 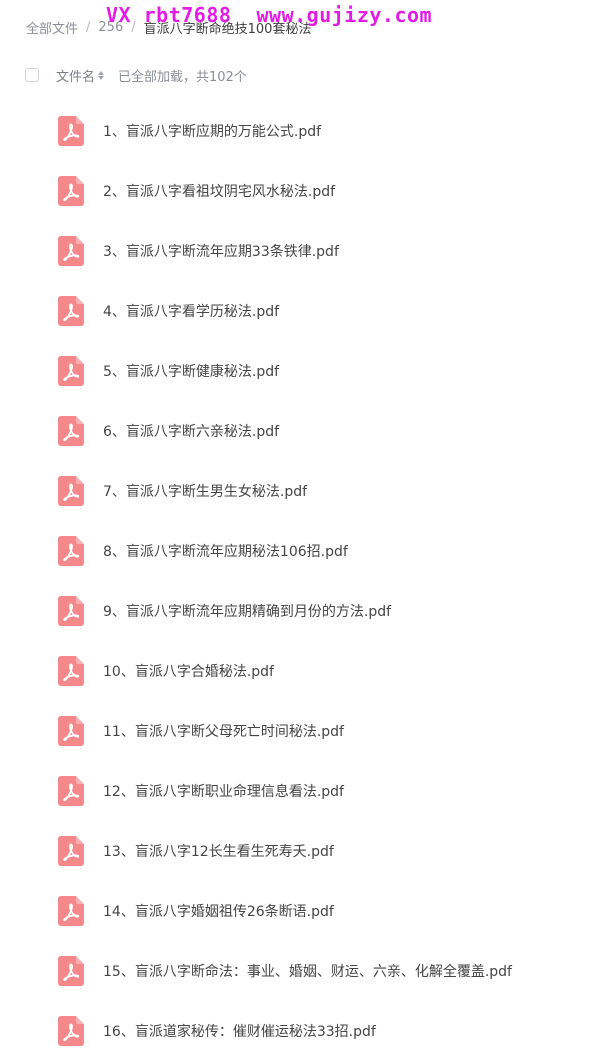 I want to click on filename-sort-header: 文件名, so click(x=80, y=75).